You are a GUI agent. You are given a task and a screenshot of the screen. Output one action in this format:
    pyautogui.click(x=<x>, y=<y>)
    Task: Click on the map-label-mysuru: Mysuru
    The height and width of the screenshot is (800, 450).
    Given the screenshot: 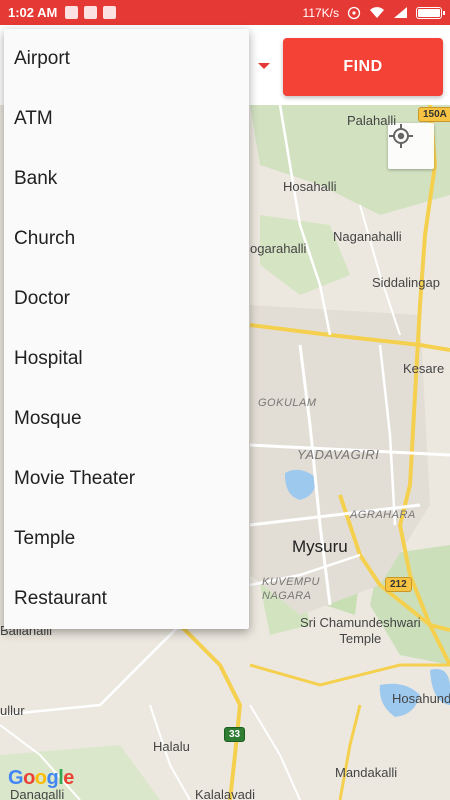 What is the action you would take?
    pyautogui.click(x=320, y=546)
    